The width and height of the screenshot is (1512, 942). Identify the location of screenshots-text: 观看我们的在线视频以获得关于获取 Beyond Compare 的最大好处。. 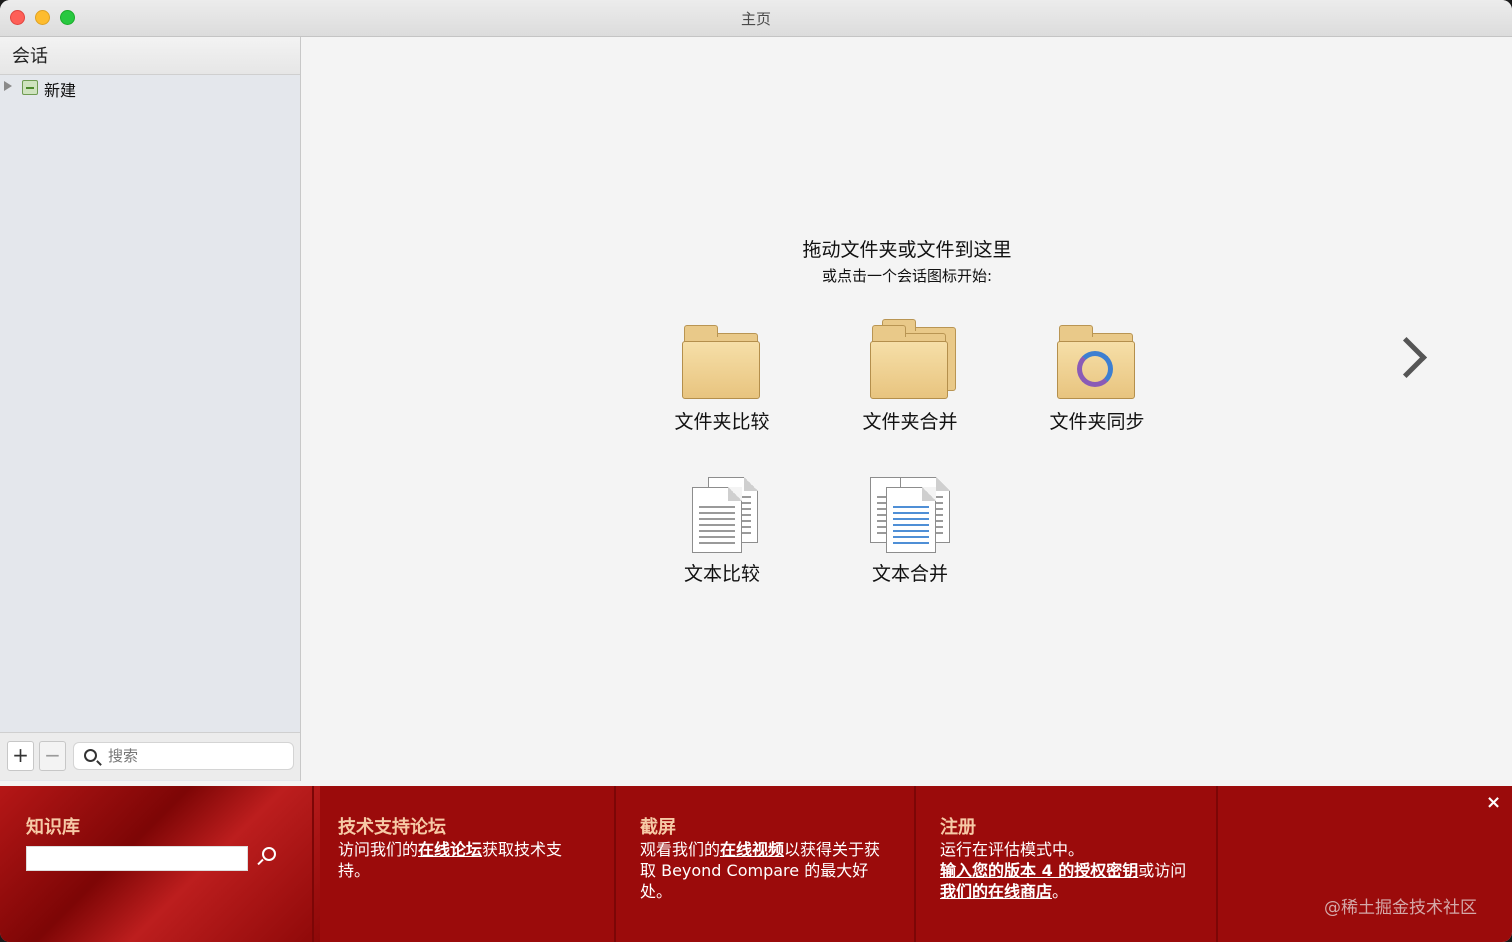
(760, 870).